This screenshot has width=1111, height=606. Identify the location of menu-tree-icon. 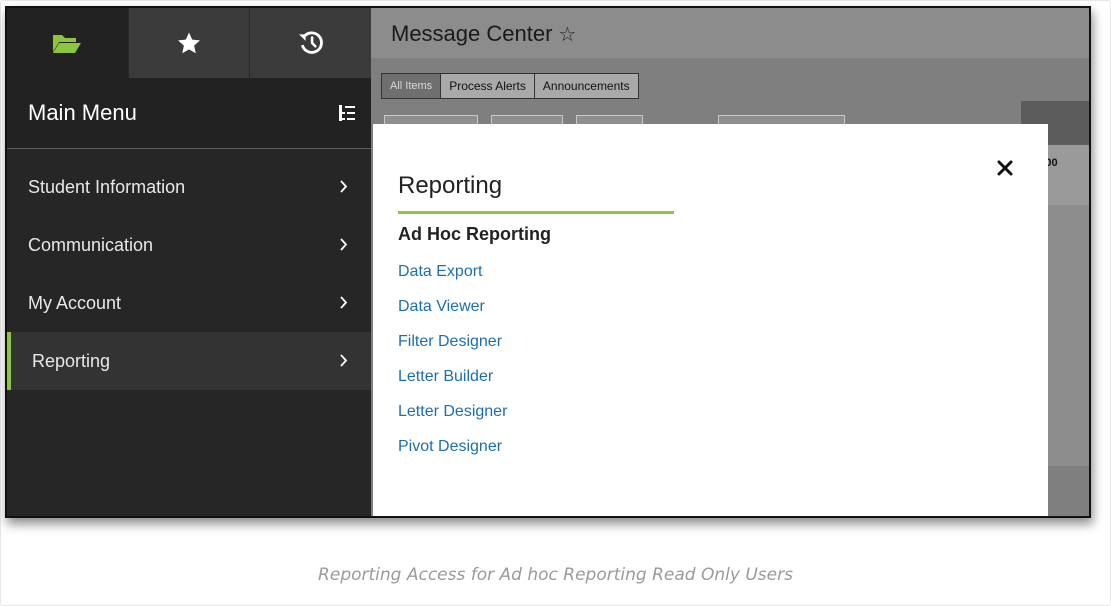
(347, 113).